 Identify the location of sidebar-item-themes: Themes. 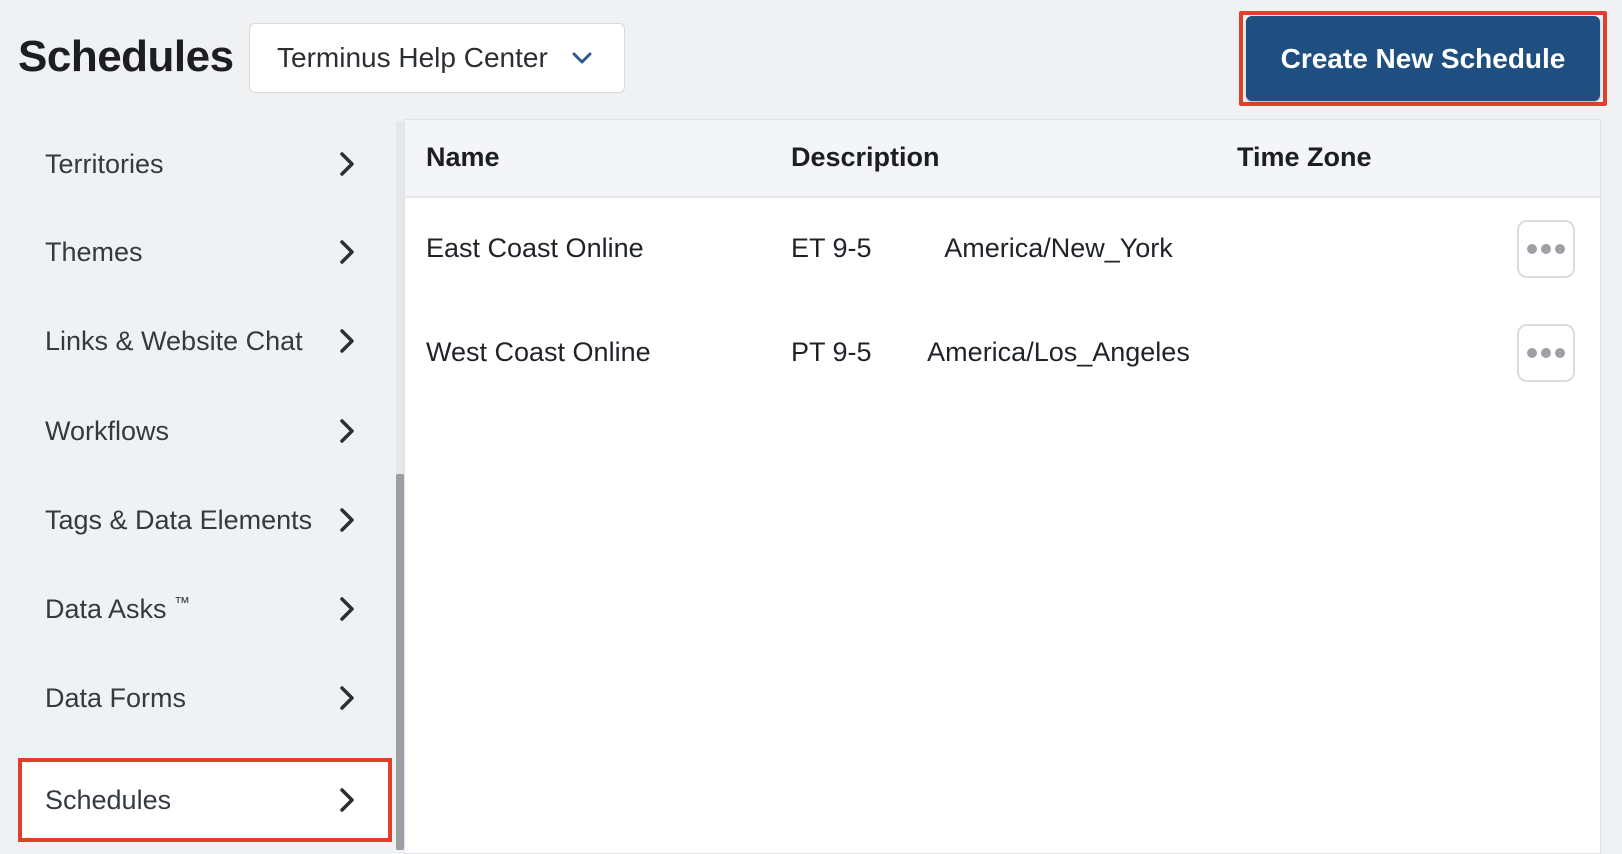
(205, 252).